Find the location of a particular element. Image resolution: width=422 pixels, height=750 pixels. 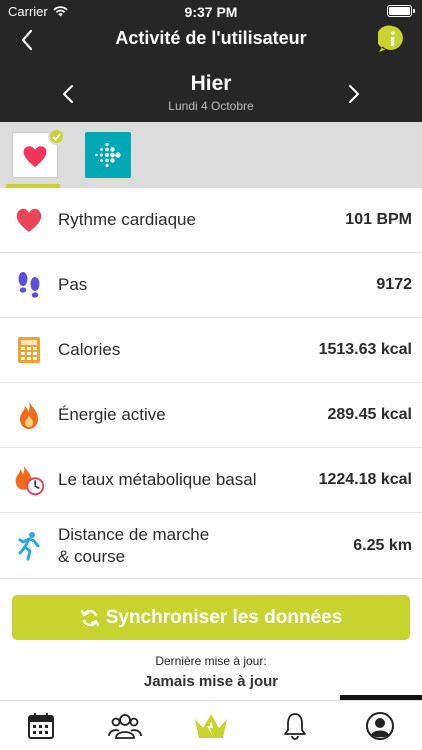

flame-icon is located at coordinates (29, 415).